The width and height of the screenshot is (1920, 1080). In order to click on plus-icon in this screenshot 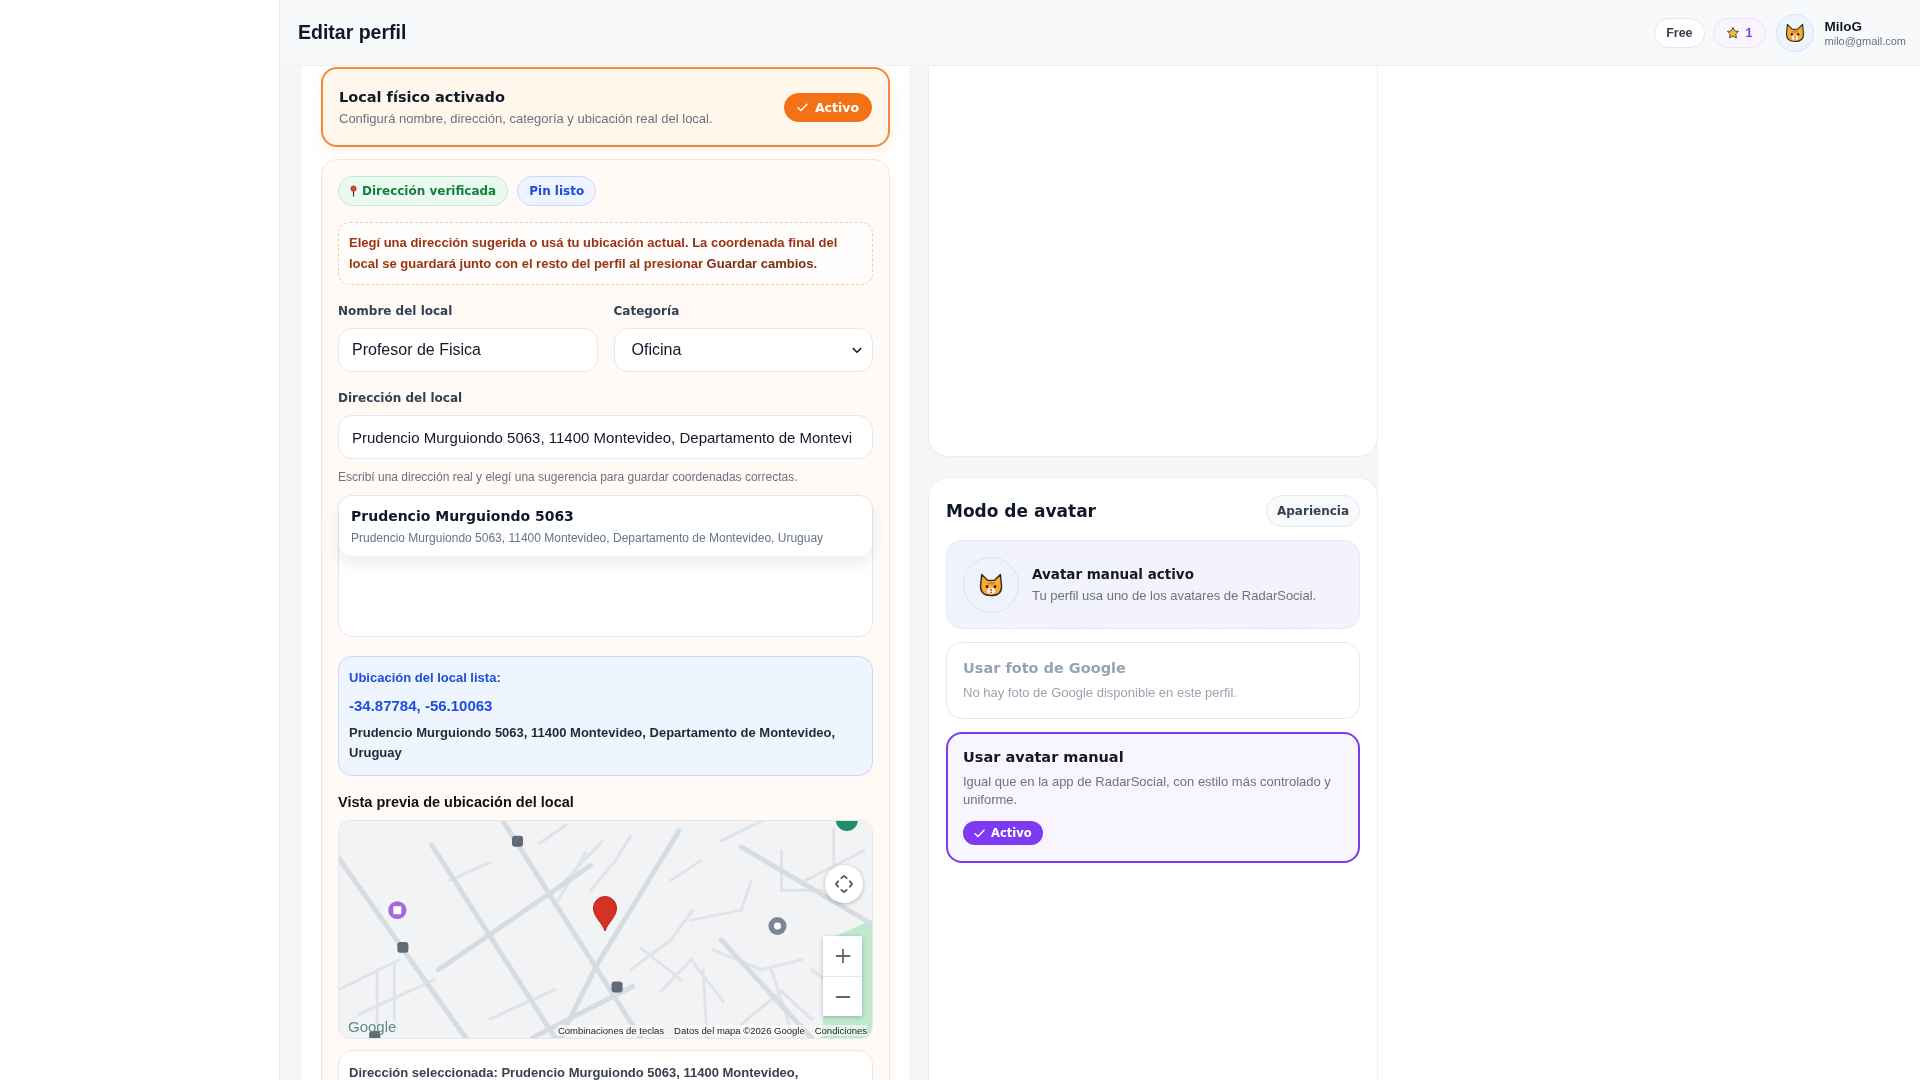, I will do `click(842, 956)`.